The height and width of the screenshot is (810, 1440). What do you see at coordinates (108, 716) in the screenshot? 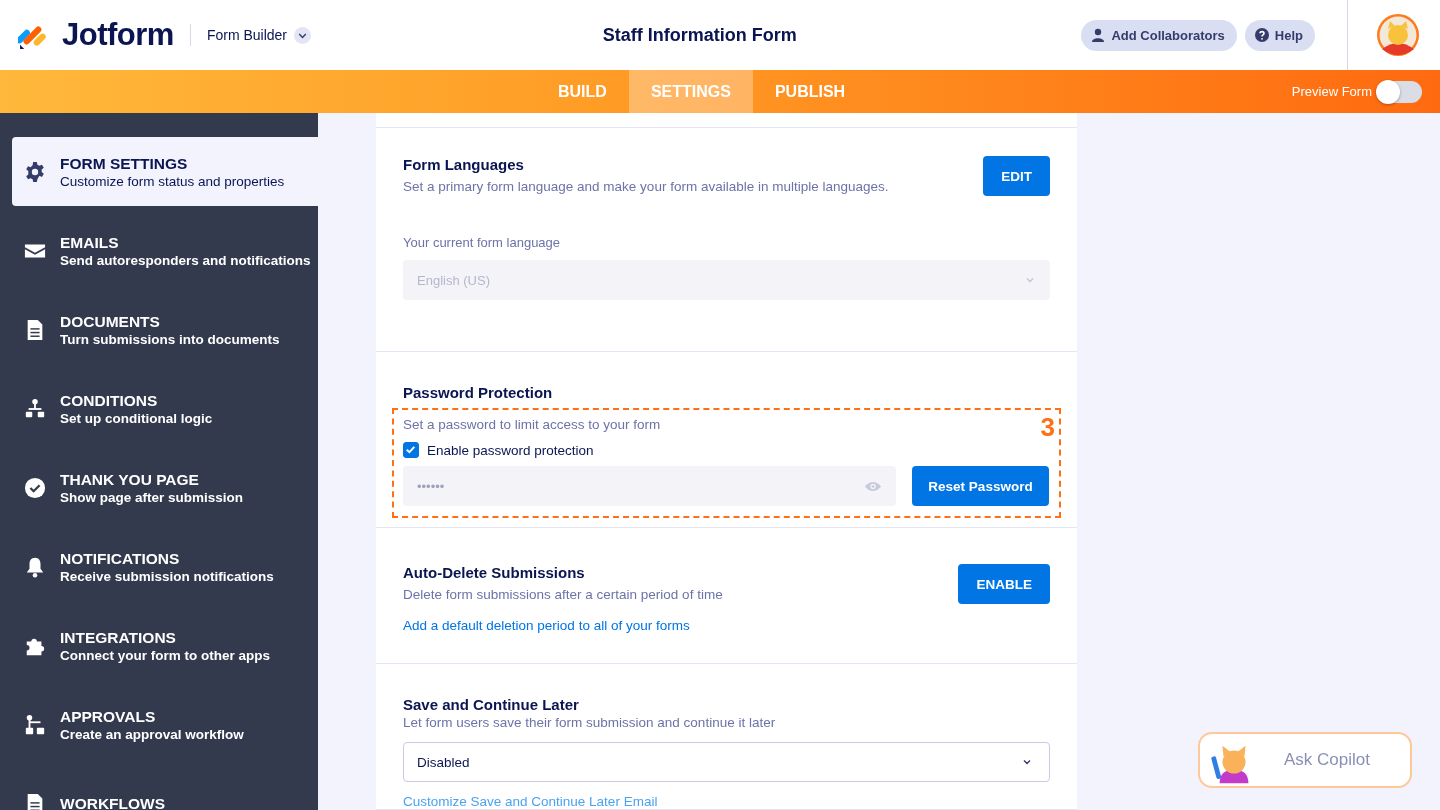
I see `sidebar-item-title: APPROVALS` at bounding box center [108, 716].